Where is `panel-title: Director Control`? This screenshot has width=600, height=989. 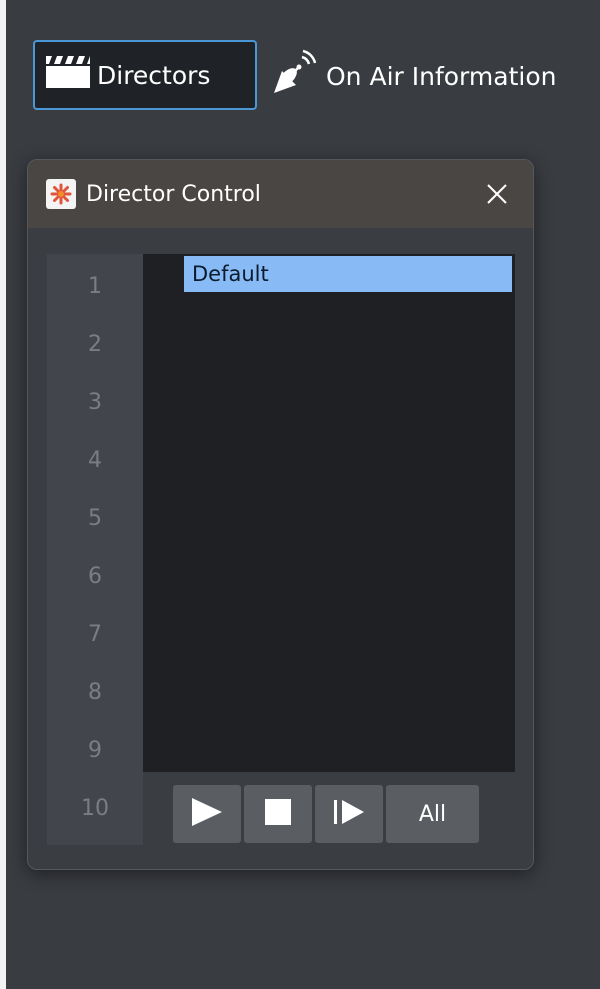 panel-title: Director Control is located at coordinates (173, 194).